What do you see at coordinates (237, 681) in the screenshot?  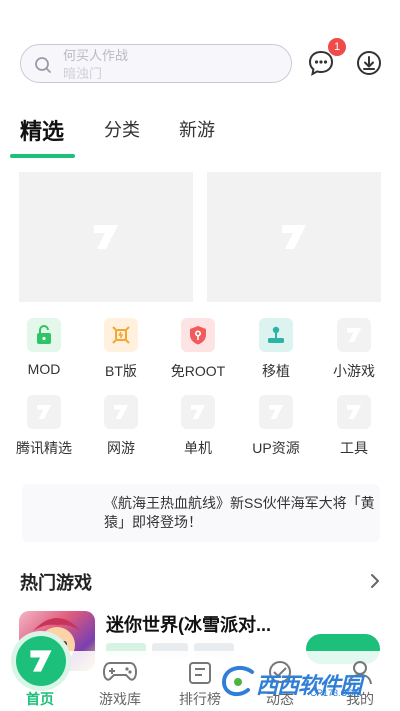 I see `watermark-swirl-icon` at bounding box center [237, 681].